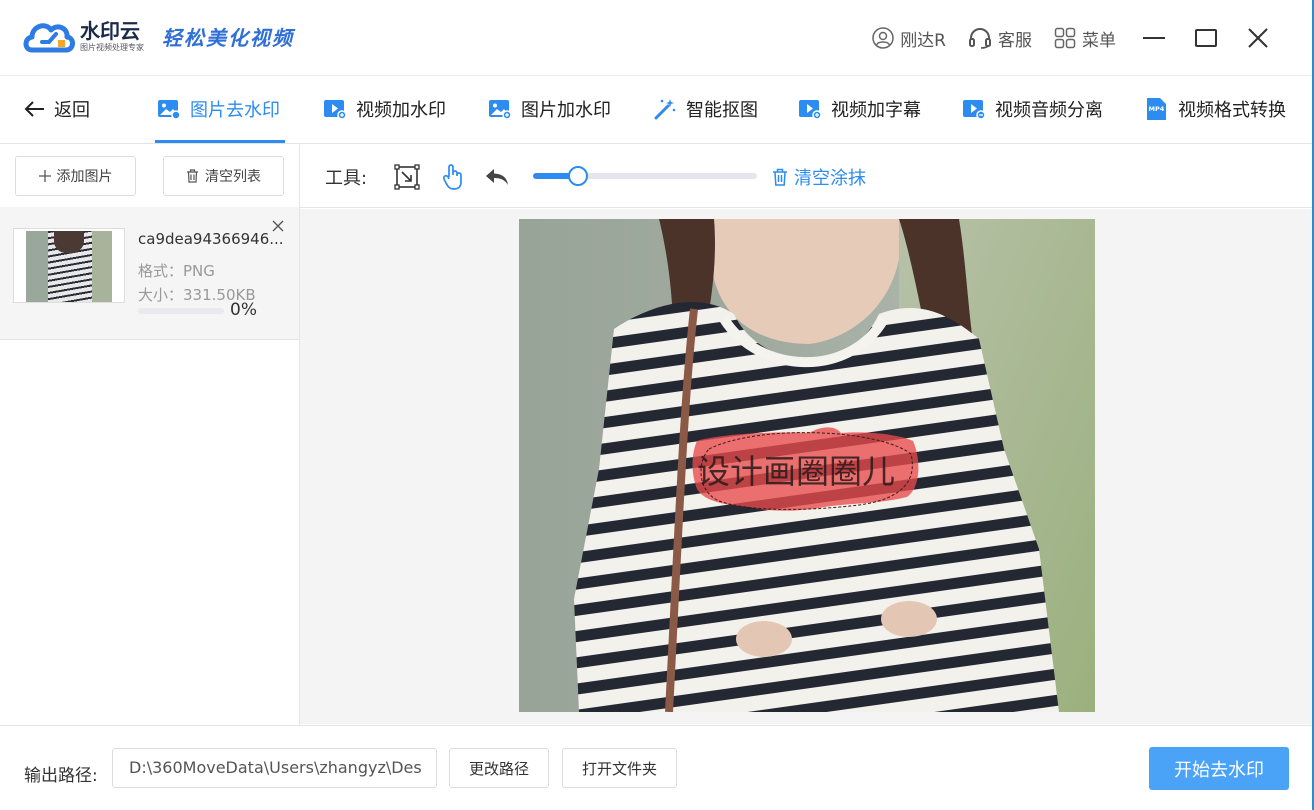  Describe the element at coordinates (619, 768) in the screenshot. I see `open-folder-button: 打开文件夹` at that location.